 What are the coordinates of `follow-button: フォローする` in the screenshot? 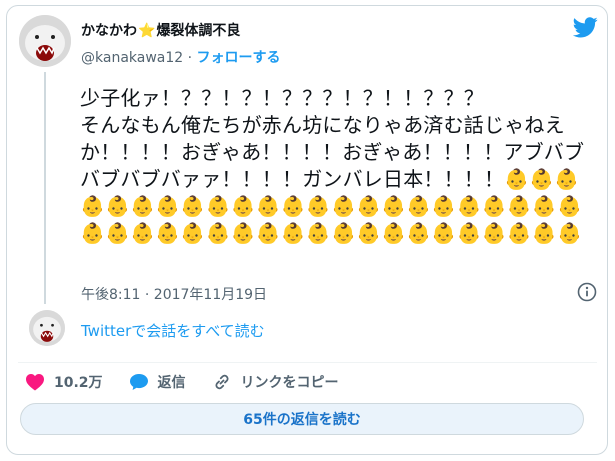 It's located at (239, 58).